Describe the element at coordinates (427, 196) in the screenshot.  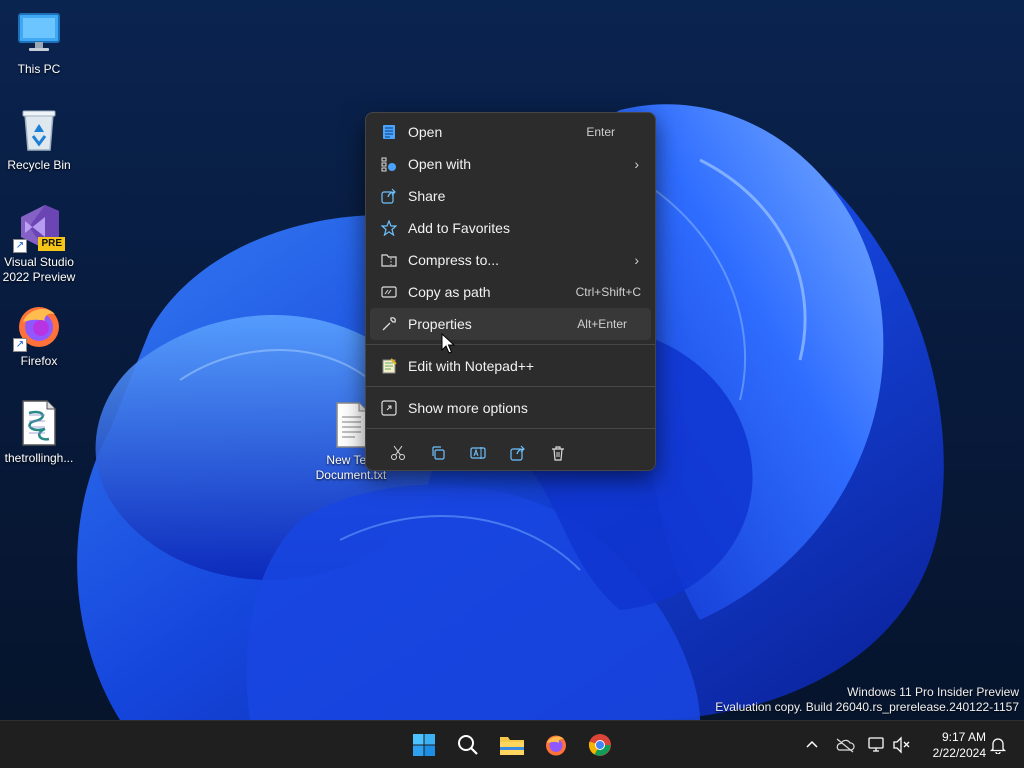
I see `menu-item-label: Share` at that location.